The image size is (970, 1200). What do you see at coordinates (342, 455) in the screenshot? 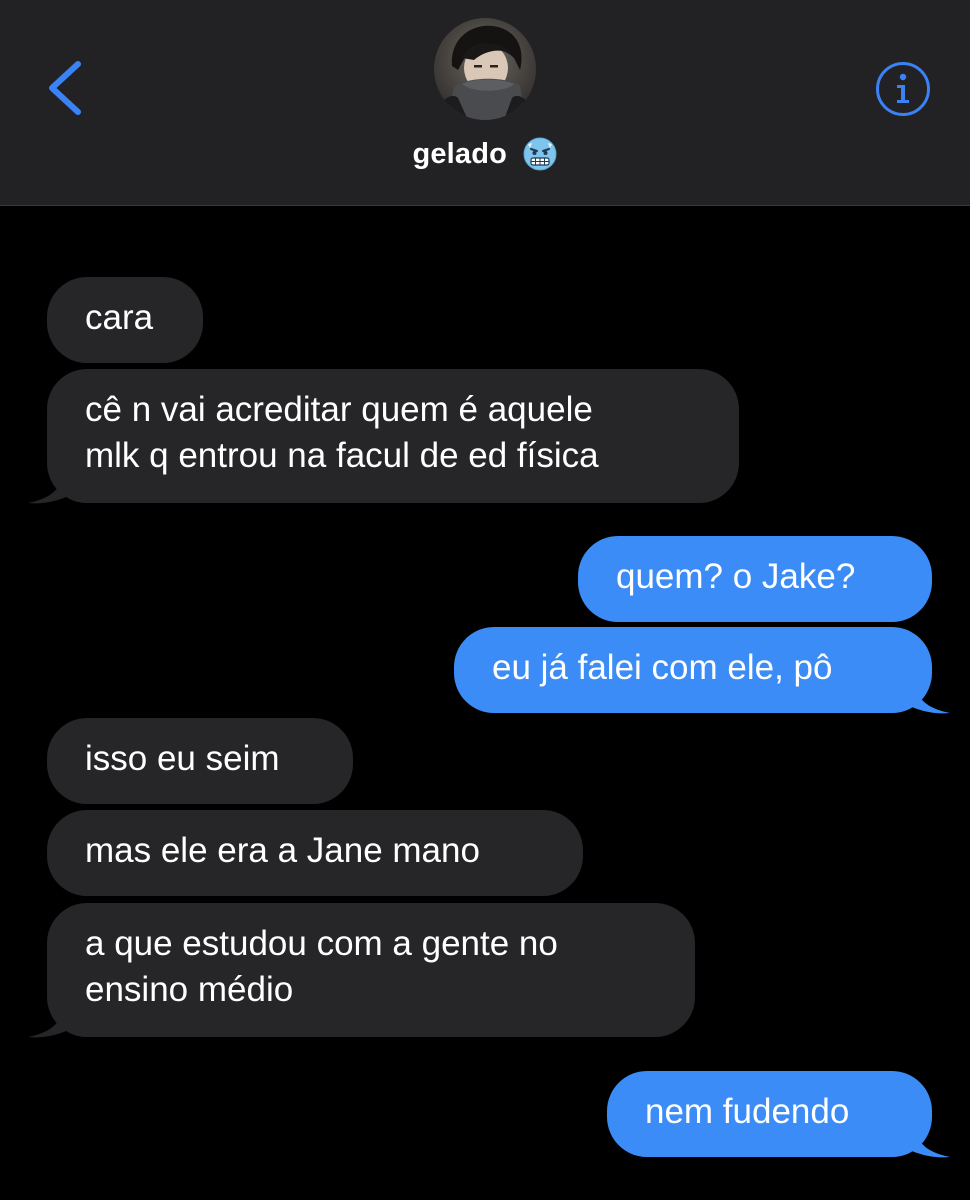
I see `message-text: mlk q entrou na facul de ed física` at bounding box center [342, 455].